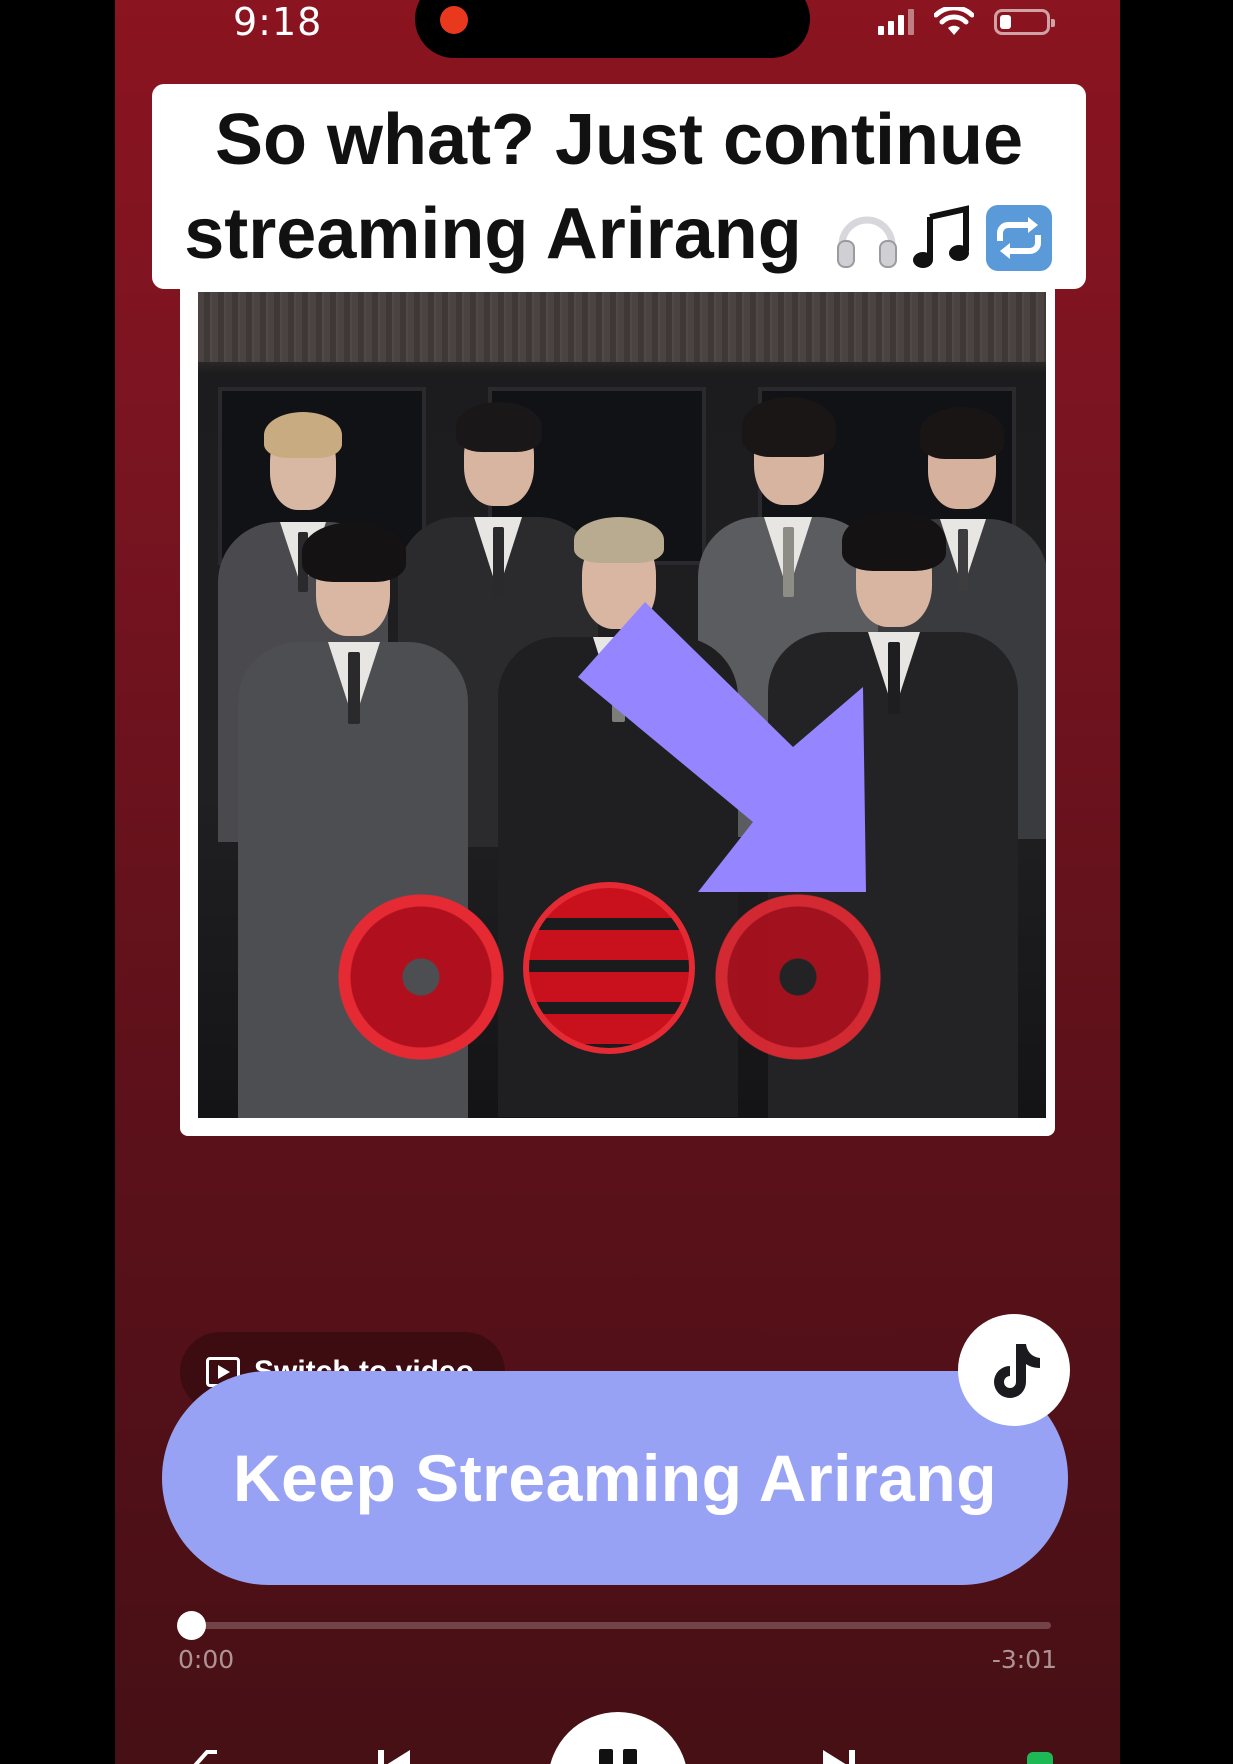  I want to click on previous-icon, so click(394, 1752).